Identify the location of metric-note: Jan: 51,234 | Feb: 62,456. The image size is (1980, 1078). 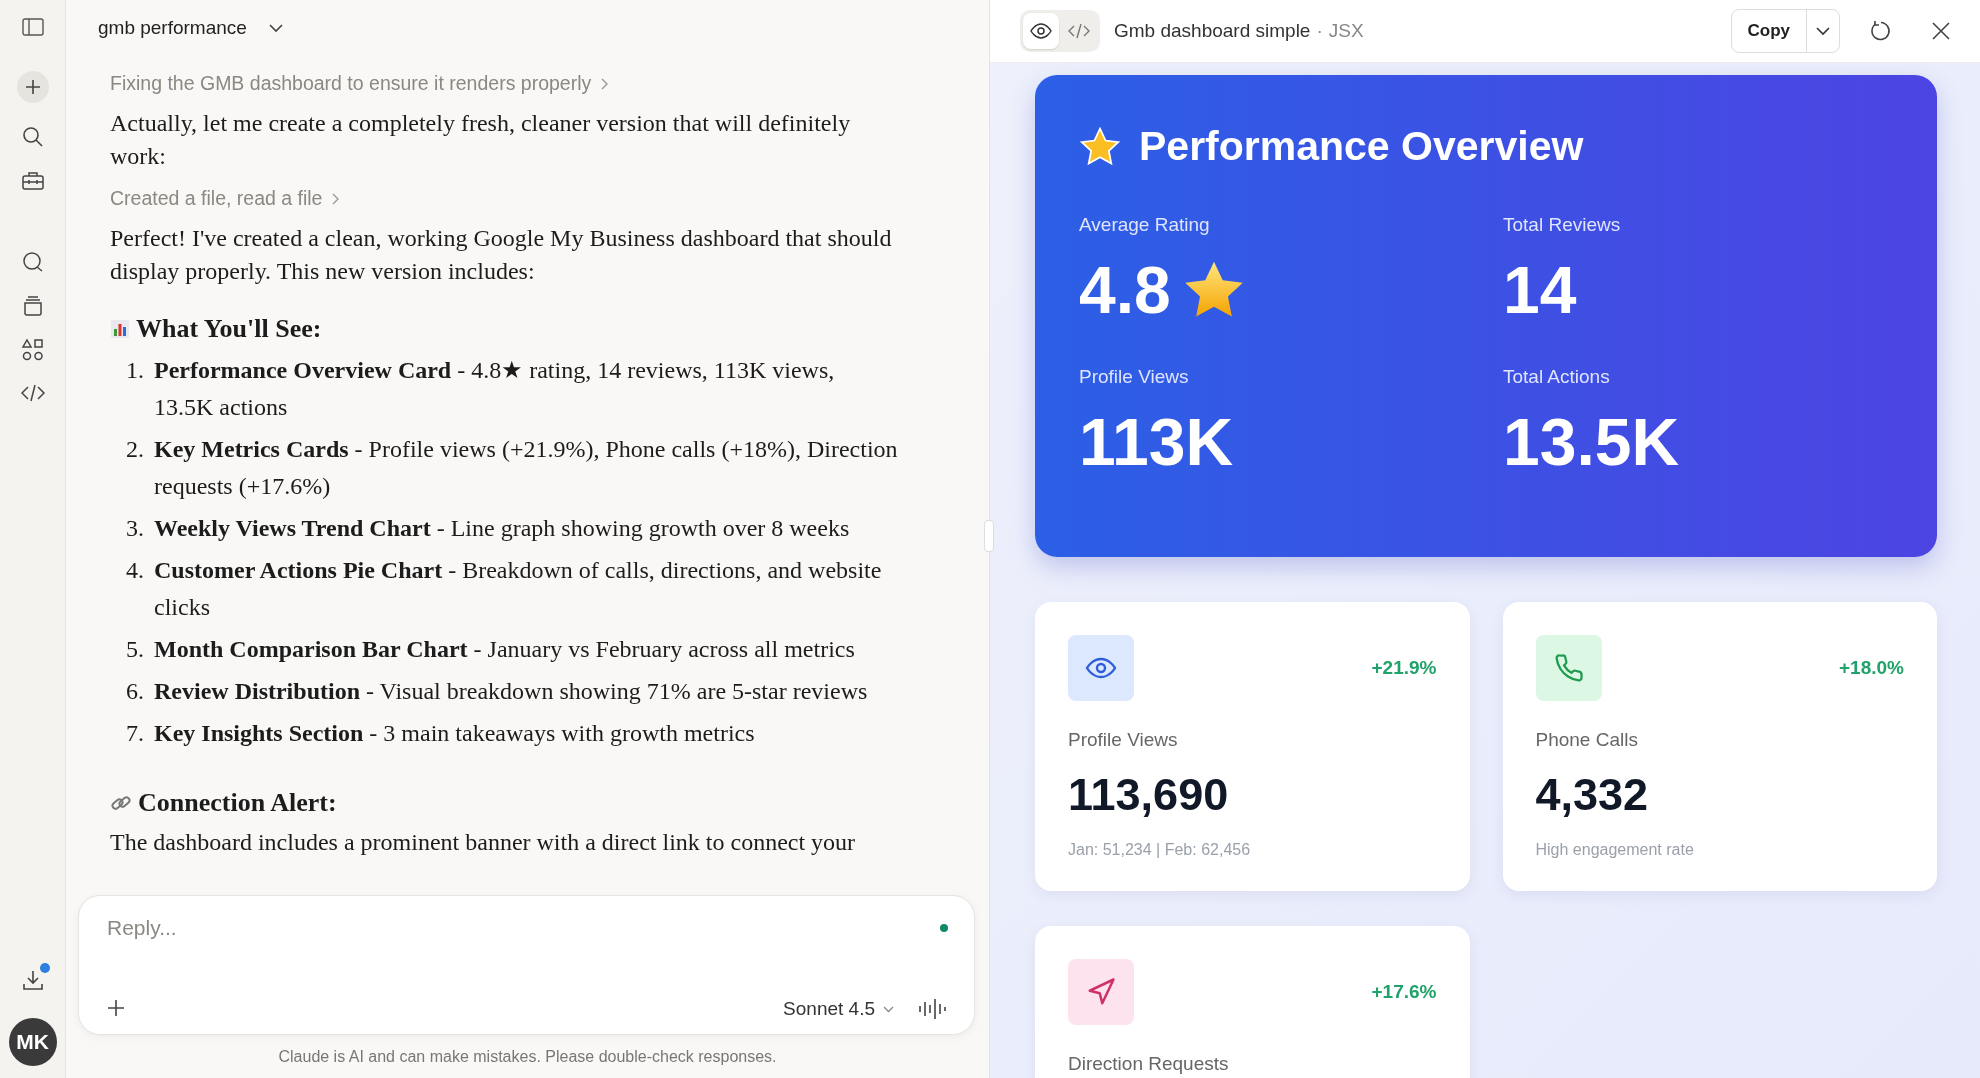
(1160, 850).